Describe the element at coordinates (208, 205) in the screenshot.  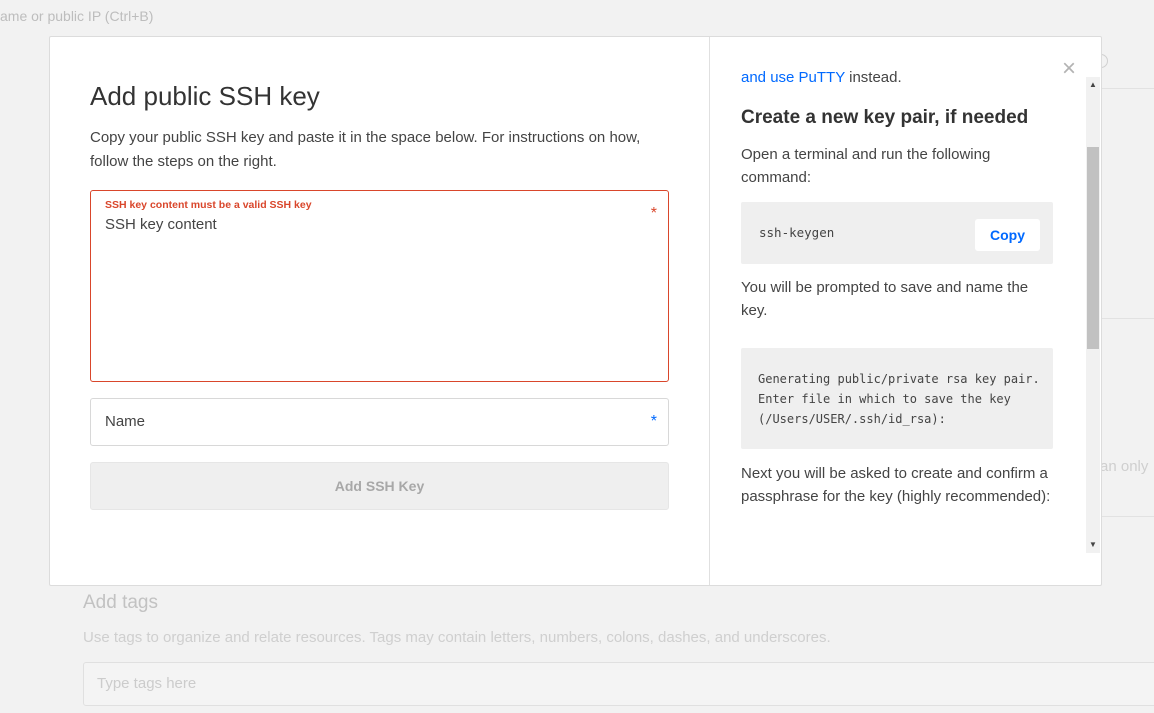
I see `ssh-key-error-message: SSH key content must be a valid SSH key` at that location.